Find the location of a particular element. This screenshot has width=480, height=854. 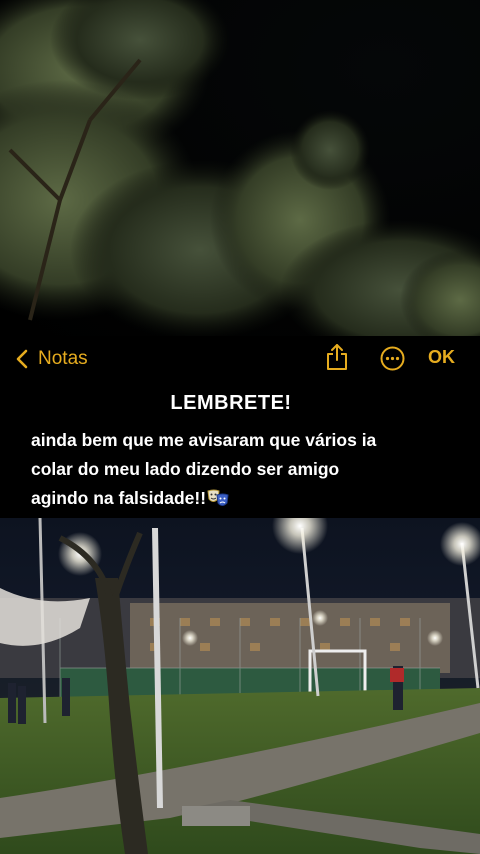

note-line: colar do meu lado dizendo ser amigo is located at coordinates (185, 469).